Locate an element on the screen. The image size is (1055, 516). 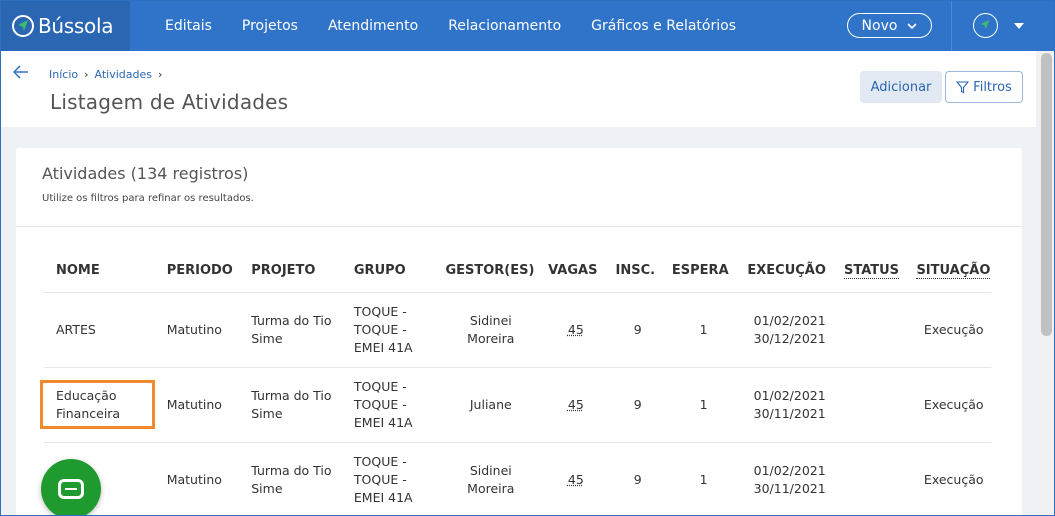
avatar is located at coordinates (985, 25).